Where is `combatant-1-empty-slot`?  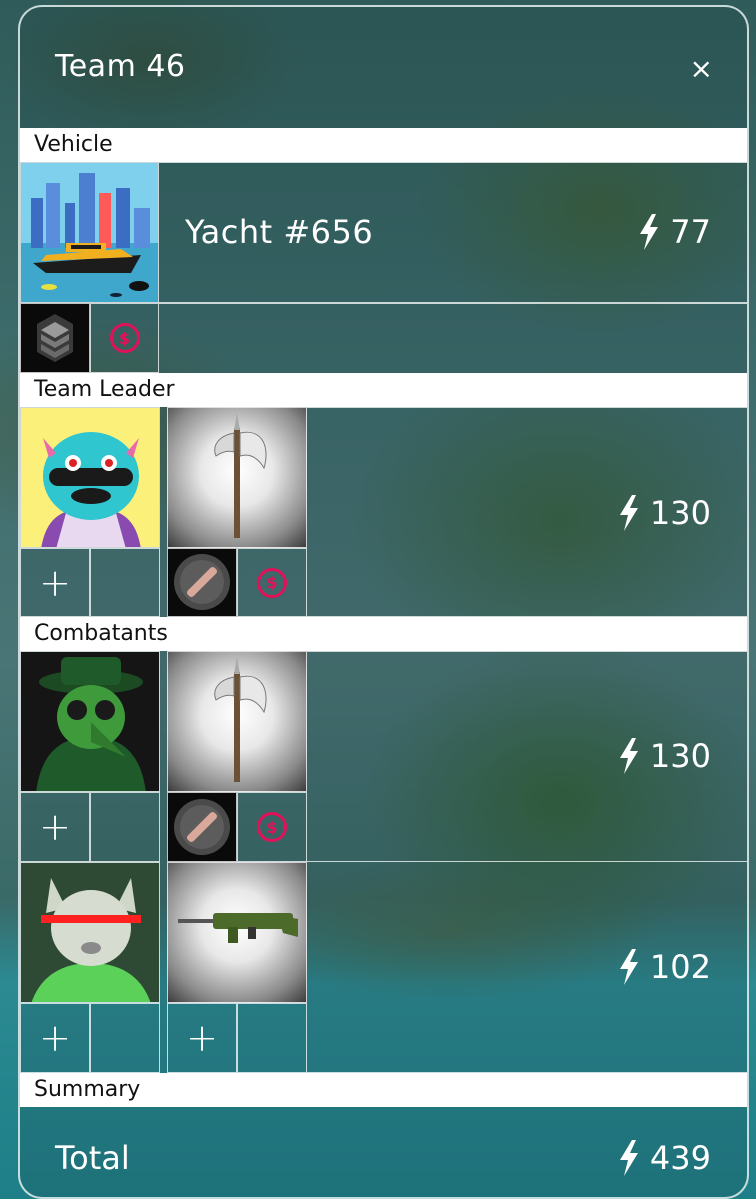
combatant-1-empty-slot is located at coordinates (125, 827).